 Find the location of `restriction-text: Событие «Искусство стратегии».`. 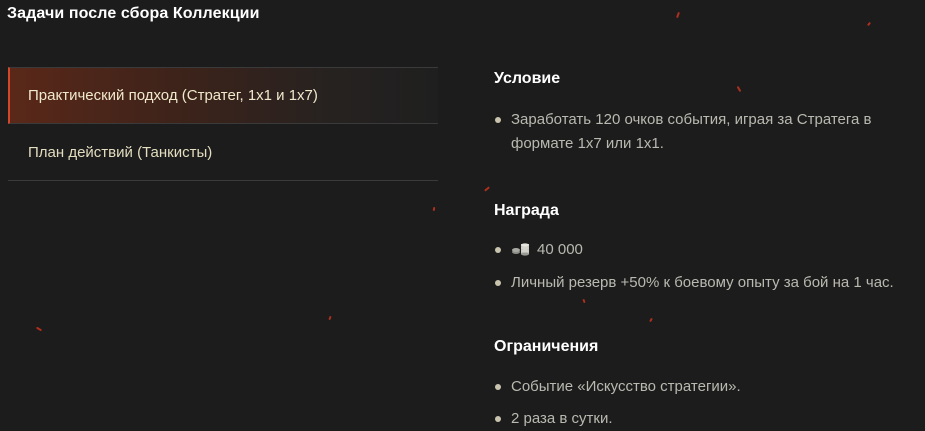

restriction-text: Событие «Искусство стратегии». is located at coordinates (626, 386).